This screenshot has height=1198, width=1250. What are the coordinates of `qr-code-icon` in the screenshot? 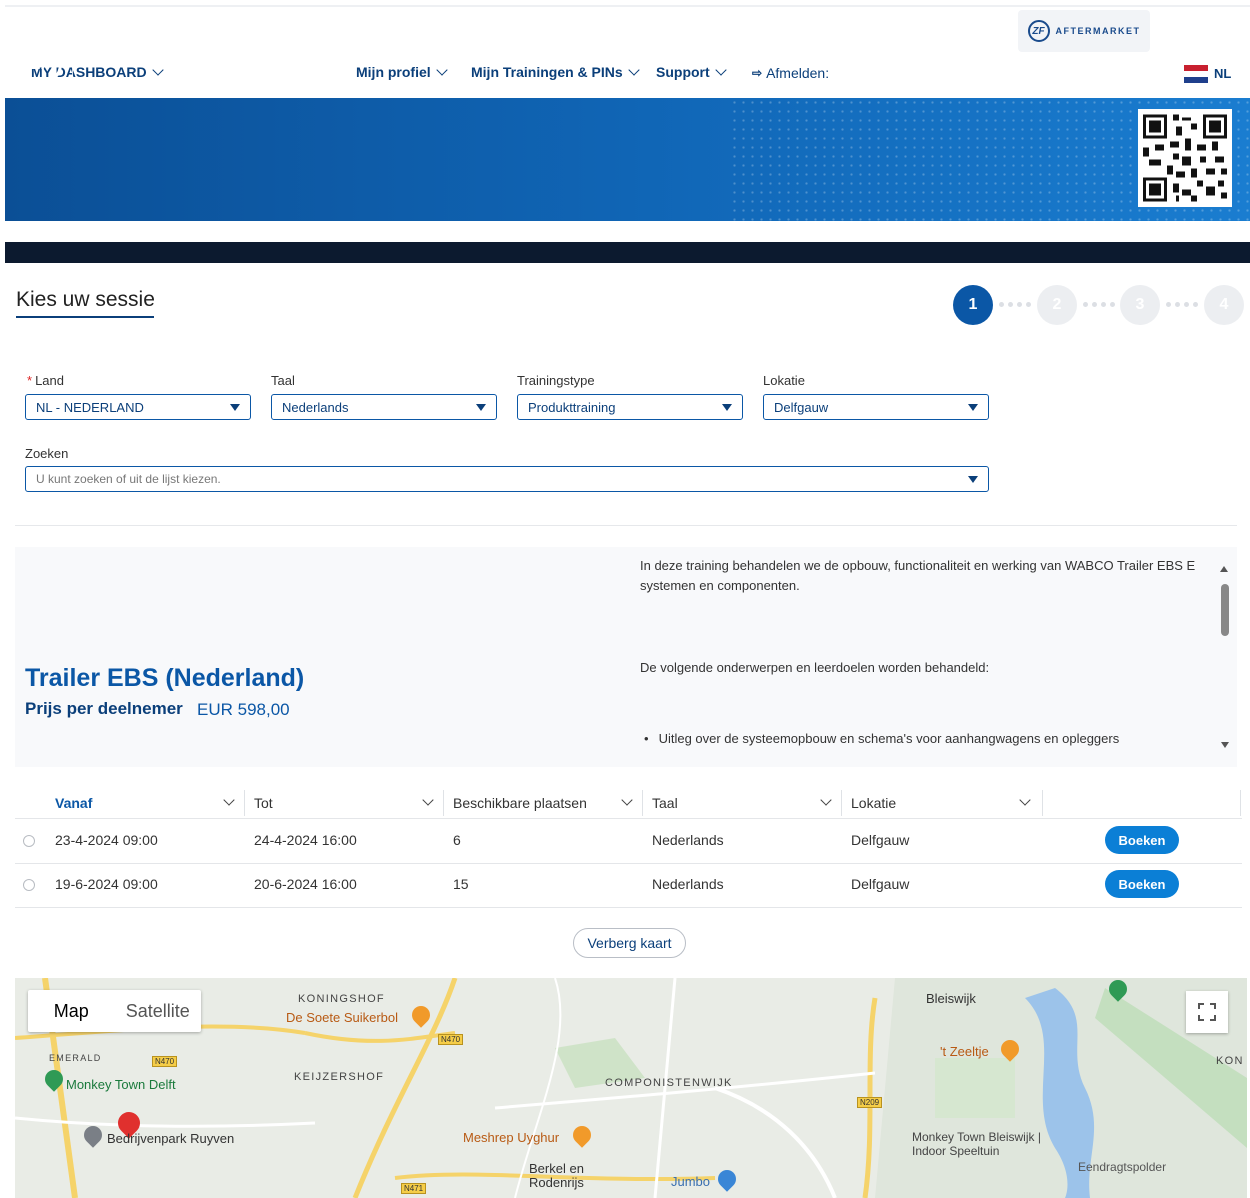 It's located at (1185, 158).